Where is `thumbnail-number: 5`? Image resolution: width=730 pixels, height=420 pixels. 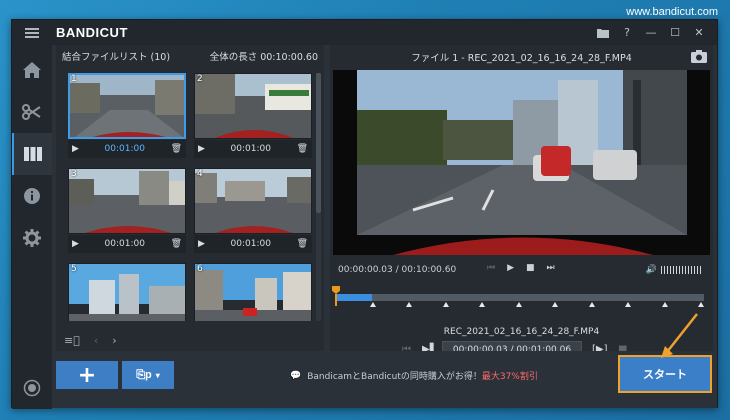
thumbnail-number: 5 is located at coordinates (74, 269).